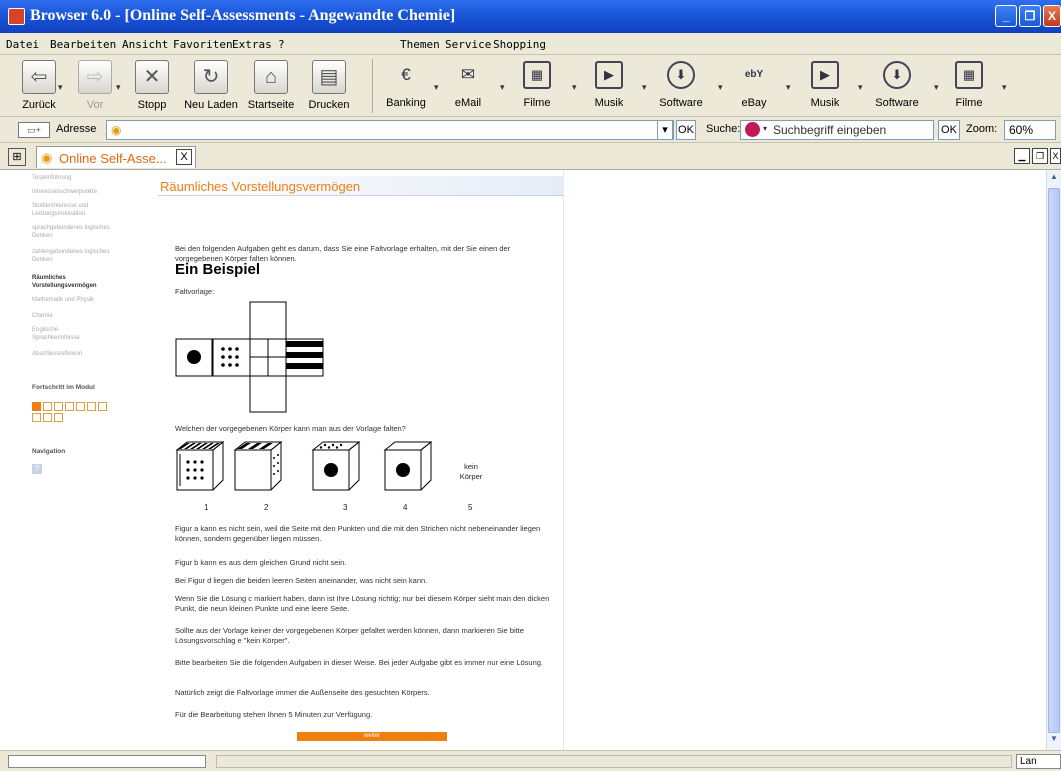 This screenshot has width=1061, height=771. Describe the element at coordinates (195, 291) in the screenshot. I see `faltvorlage-label: Faltvorlage:` at that location.